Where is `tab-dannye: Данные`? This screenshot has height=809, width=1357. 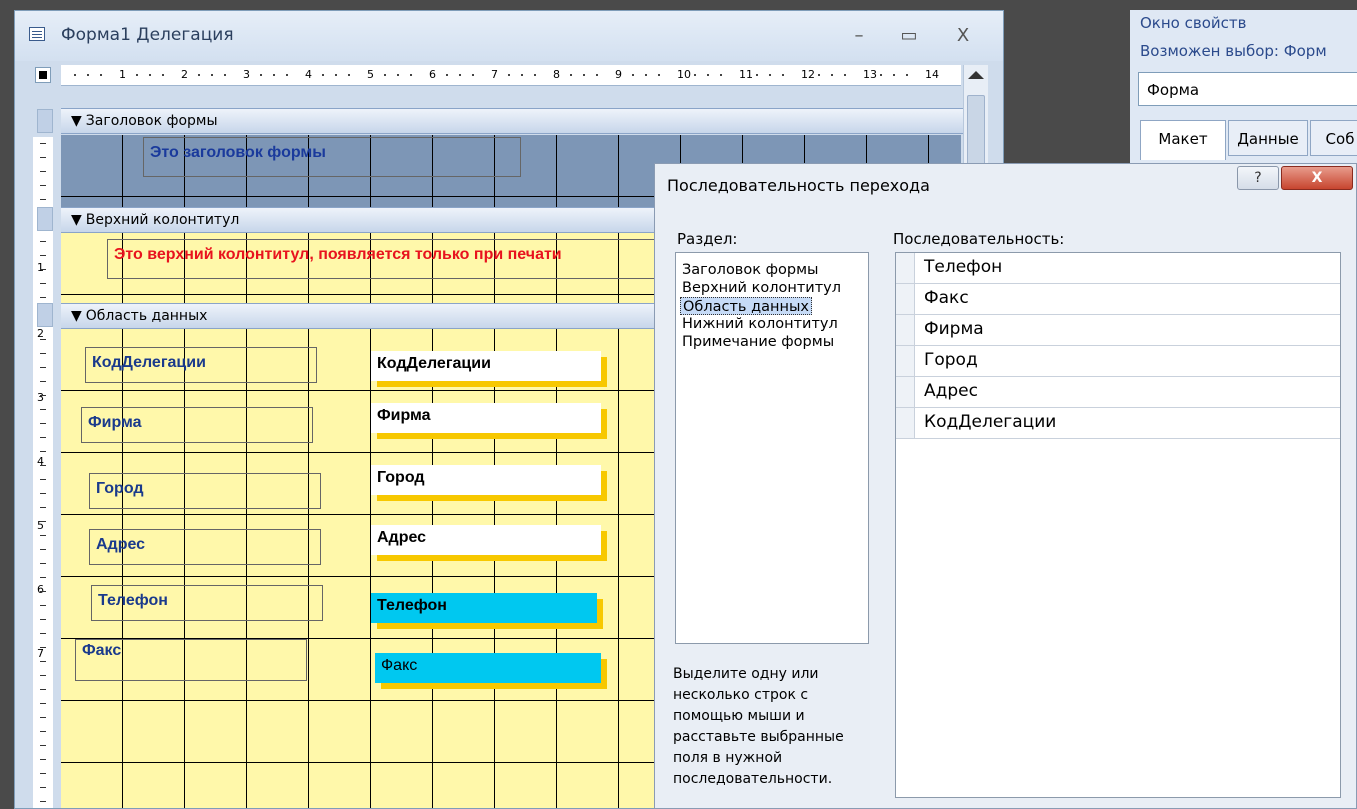
tab-dannye: Данные is located at coordinates (1268, 138).